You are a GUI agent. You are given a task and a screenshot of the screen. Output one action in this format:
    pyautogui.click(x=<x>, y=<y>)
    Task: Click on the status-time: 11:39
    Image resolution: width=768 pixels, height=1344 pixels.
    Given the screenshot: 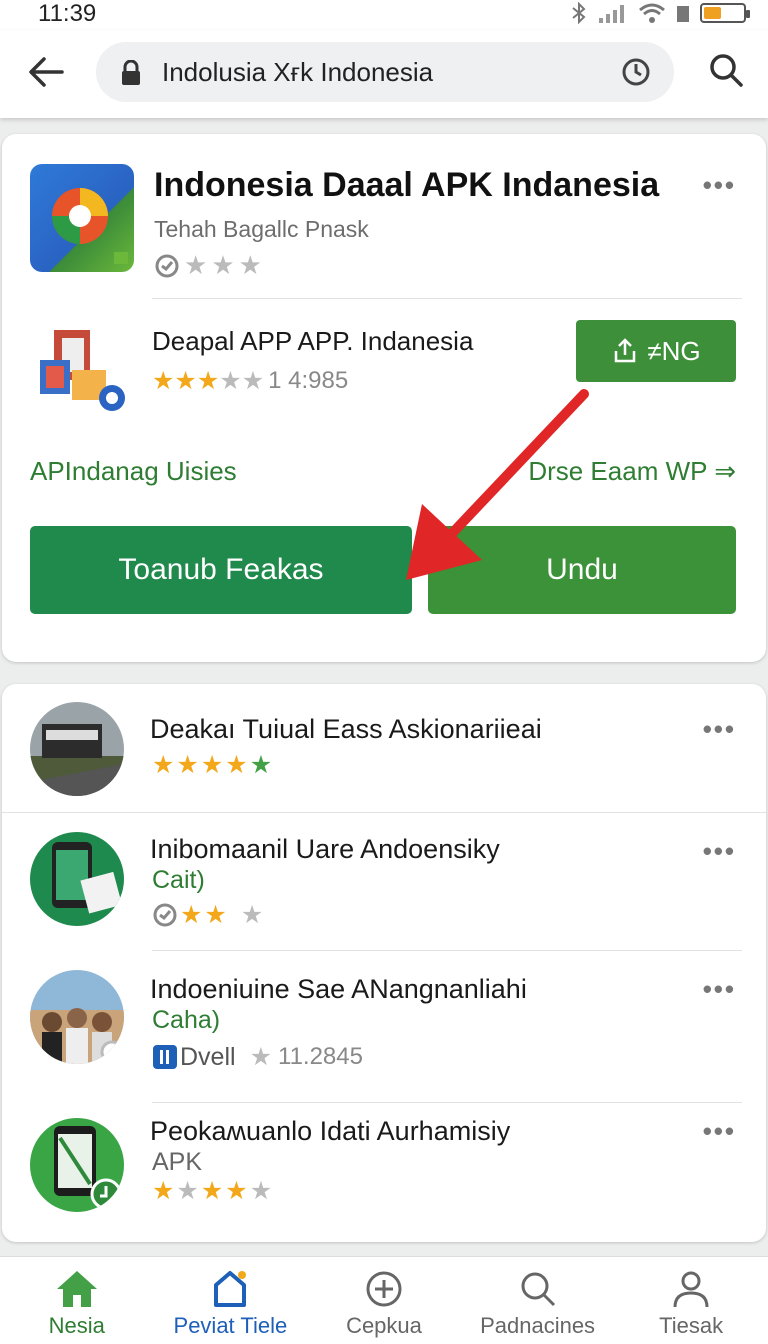 What is the action you would take?
    pyautogui.click(x=67, y=13)
    